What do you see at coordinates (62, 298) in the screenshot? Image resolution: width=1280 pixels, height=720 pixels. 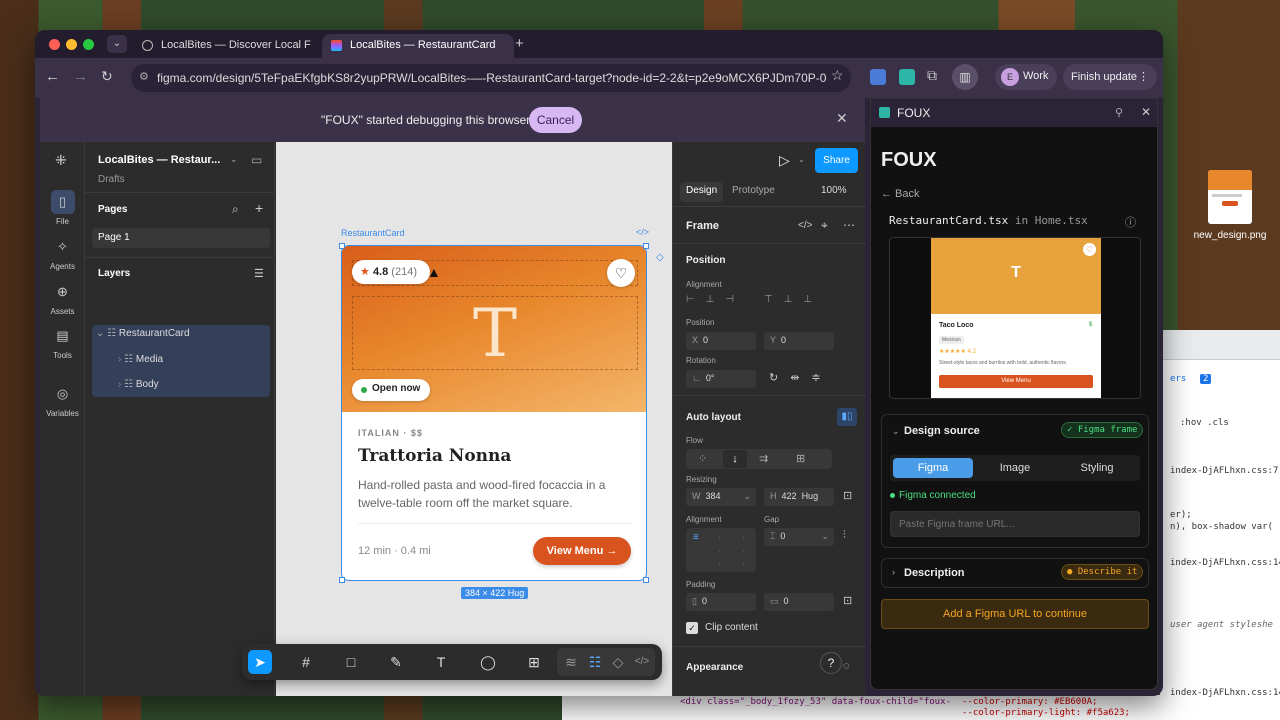 I see `rail-assets: ⊕ Assets` at bounding box center [62, 298].